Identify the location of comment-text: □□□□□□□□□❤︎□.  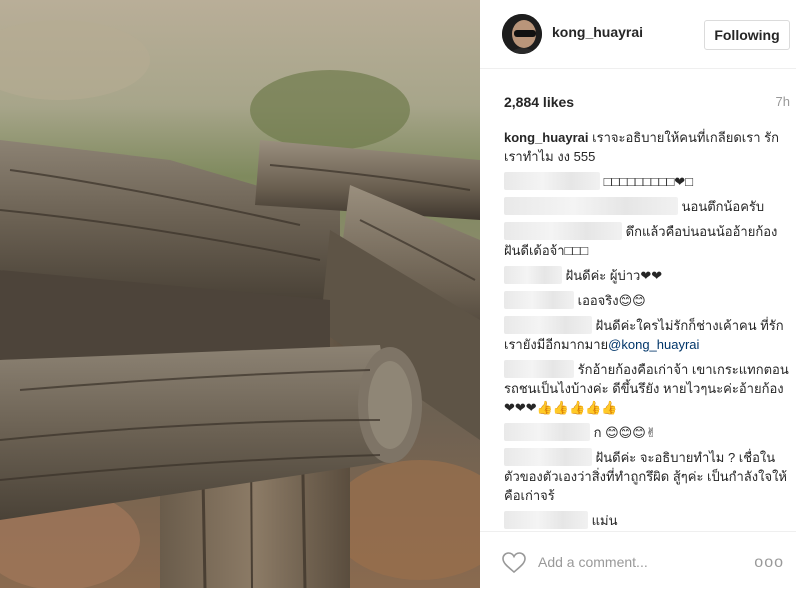
(648, 181).